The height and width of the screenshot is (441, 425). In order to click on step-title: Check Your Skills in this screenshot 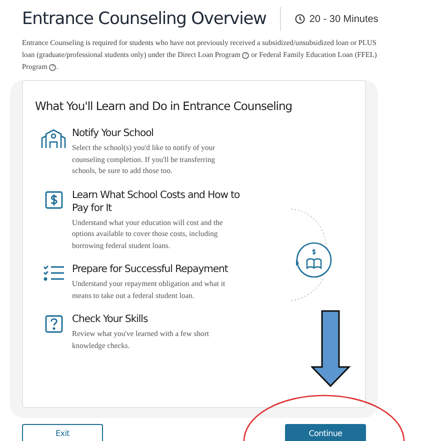, I will do `click(110, 319)`.